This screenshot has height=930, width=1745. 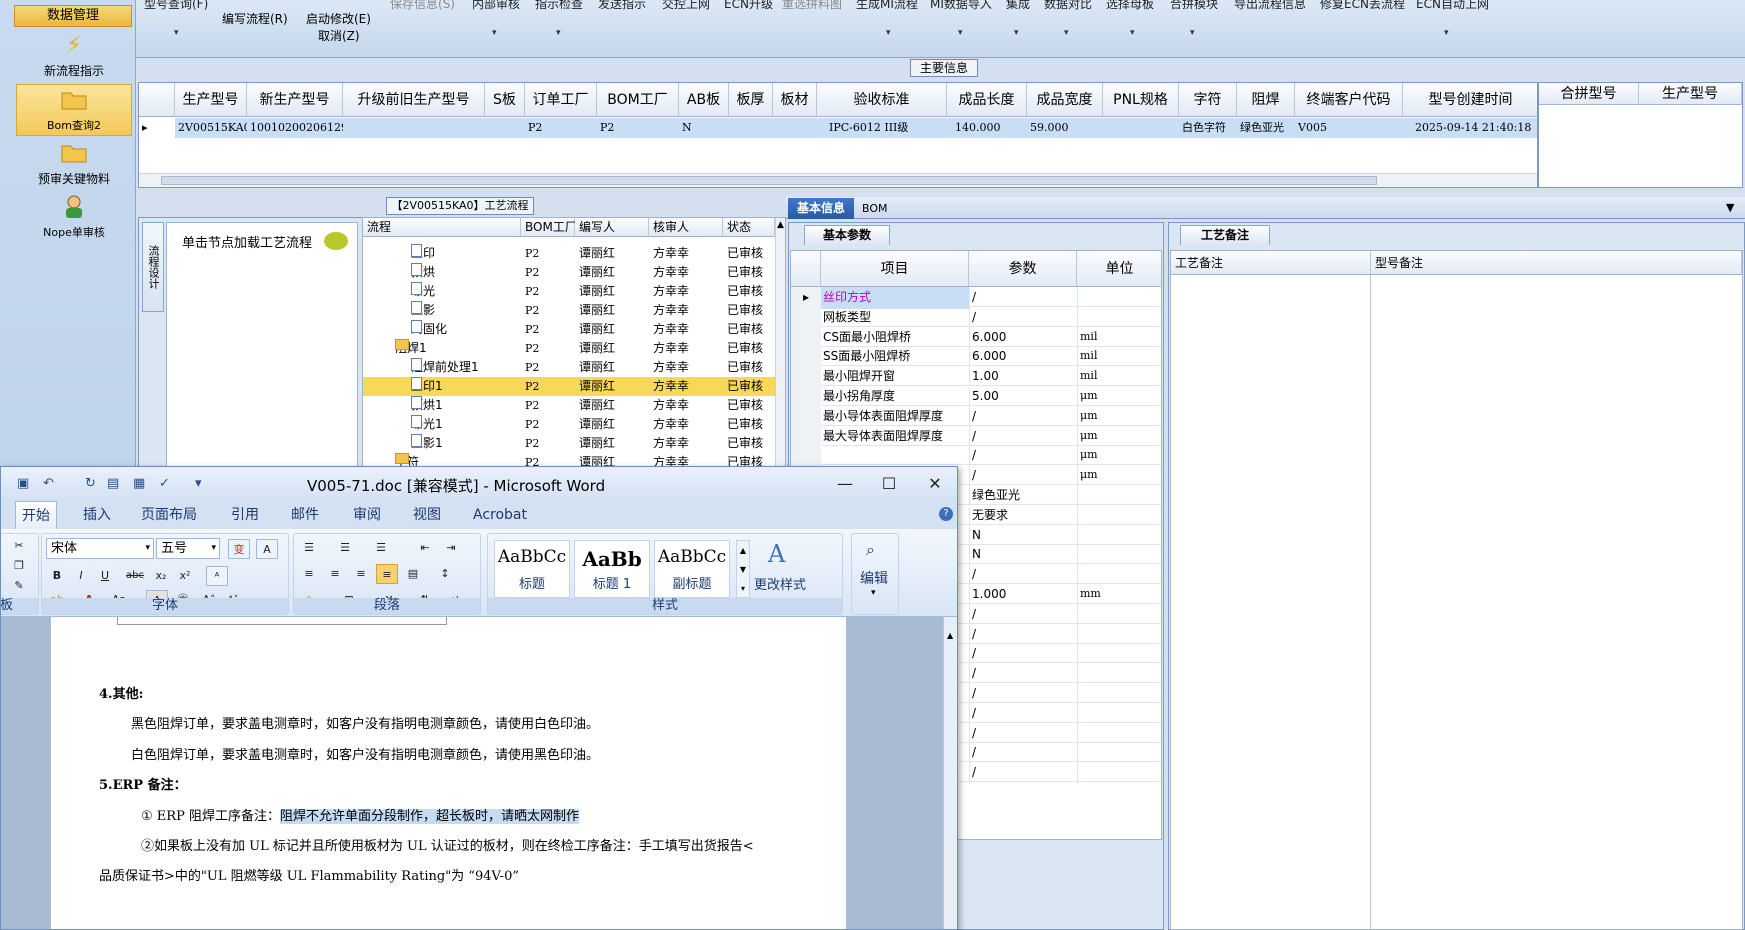 I want to click on column-header: 合拼型号, so click(x=1589, y=94).